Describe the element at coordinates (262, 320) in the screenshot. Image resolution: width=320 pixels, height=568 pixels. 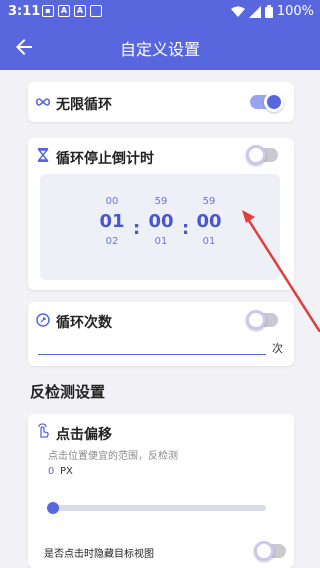
I see `loop-count-toggle` at that location.